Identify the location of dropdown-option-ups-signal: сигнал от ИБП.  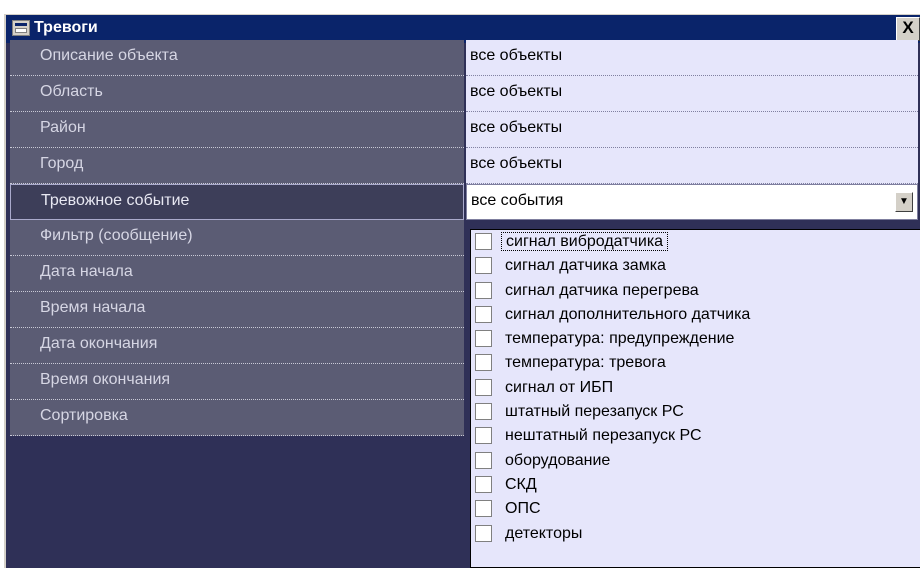
(695, 388).